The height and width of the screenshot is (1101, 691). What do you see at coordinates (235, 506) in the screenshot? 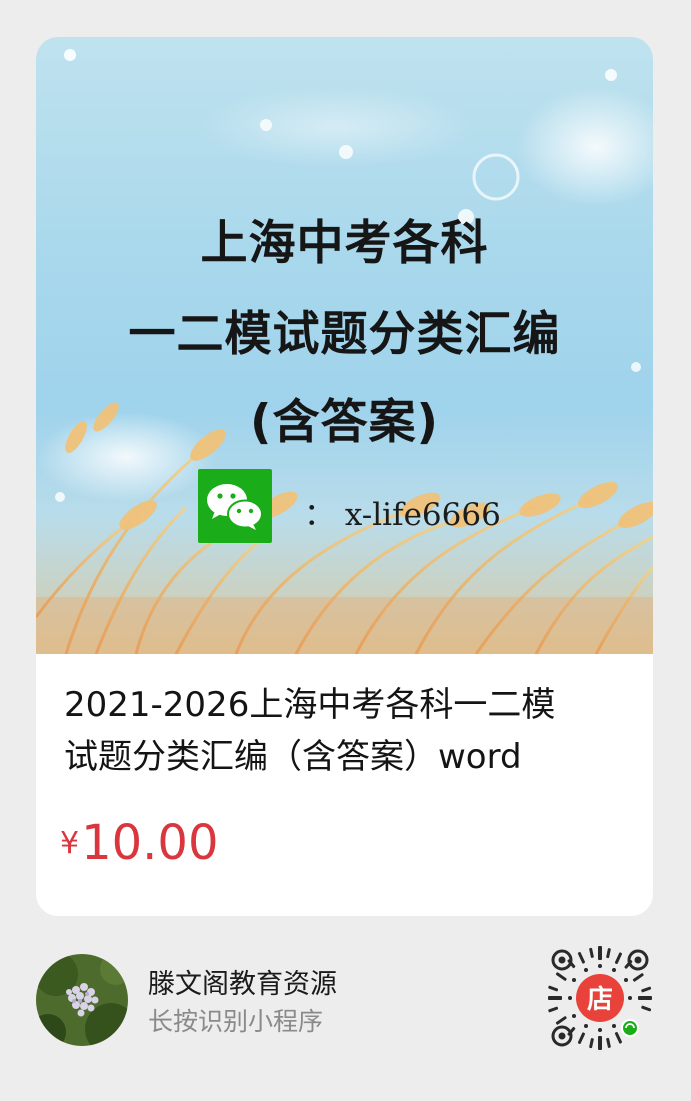
I see `wechat-icon` at bounding box center [235, 506].